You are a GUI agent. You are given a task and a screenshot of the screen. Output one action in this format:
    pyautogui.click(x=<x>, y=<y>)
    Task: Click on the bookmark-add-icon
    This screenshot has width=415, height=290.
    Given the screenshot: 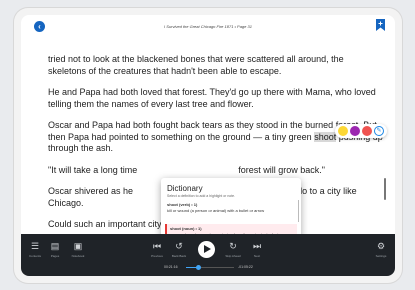 What is the action you would take?
    pyautogui.click(x=380, y=25)
    